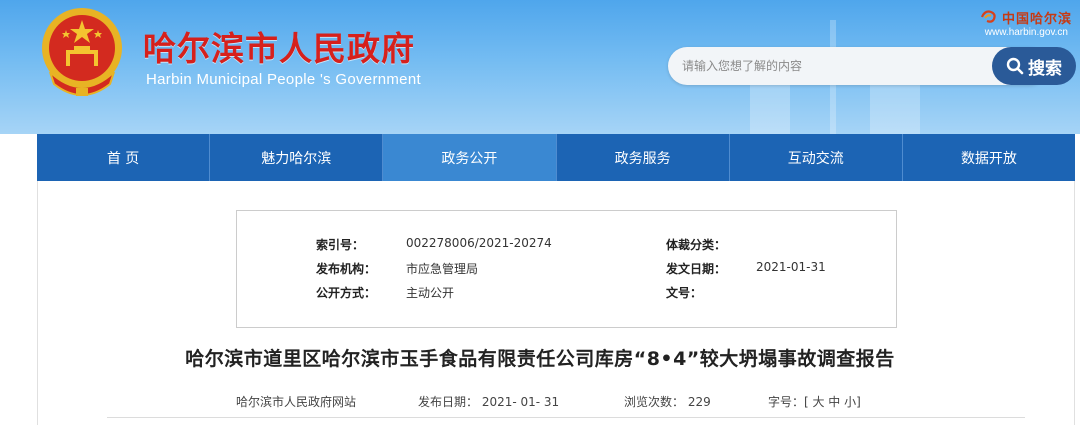 The width and height of the screenshot is (1080, 425). I want to click on national-emblem-icon, so click(82, 52).